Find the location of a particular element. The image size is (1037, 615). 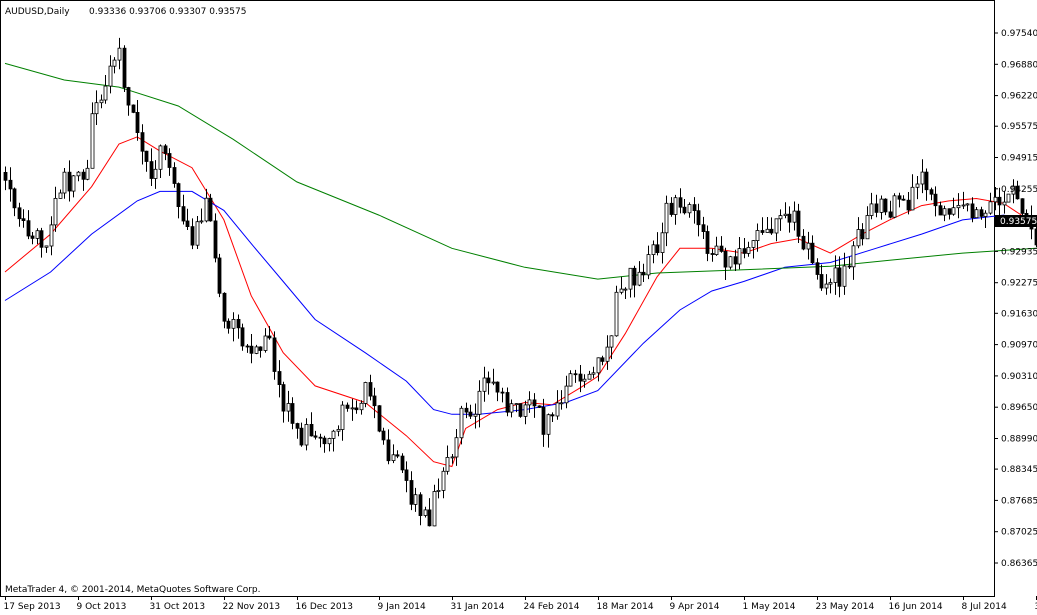

date-tick-label: 18 Mar 2014 is located at coordinates (625, 607).